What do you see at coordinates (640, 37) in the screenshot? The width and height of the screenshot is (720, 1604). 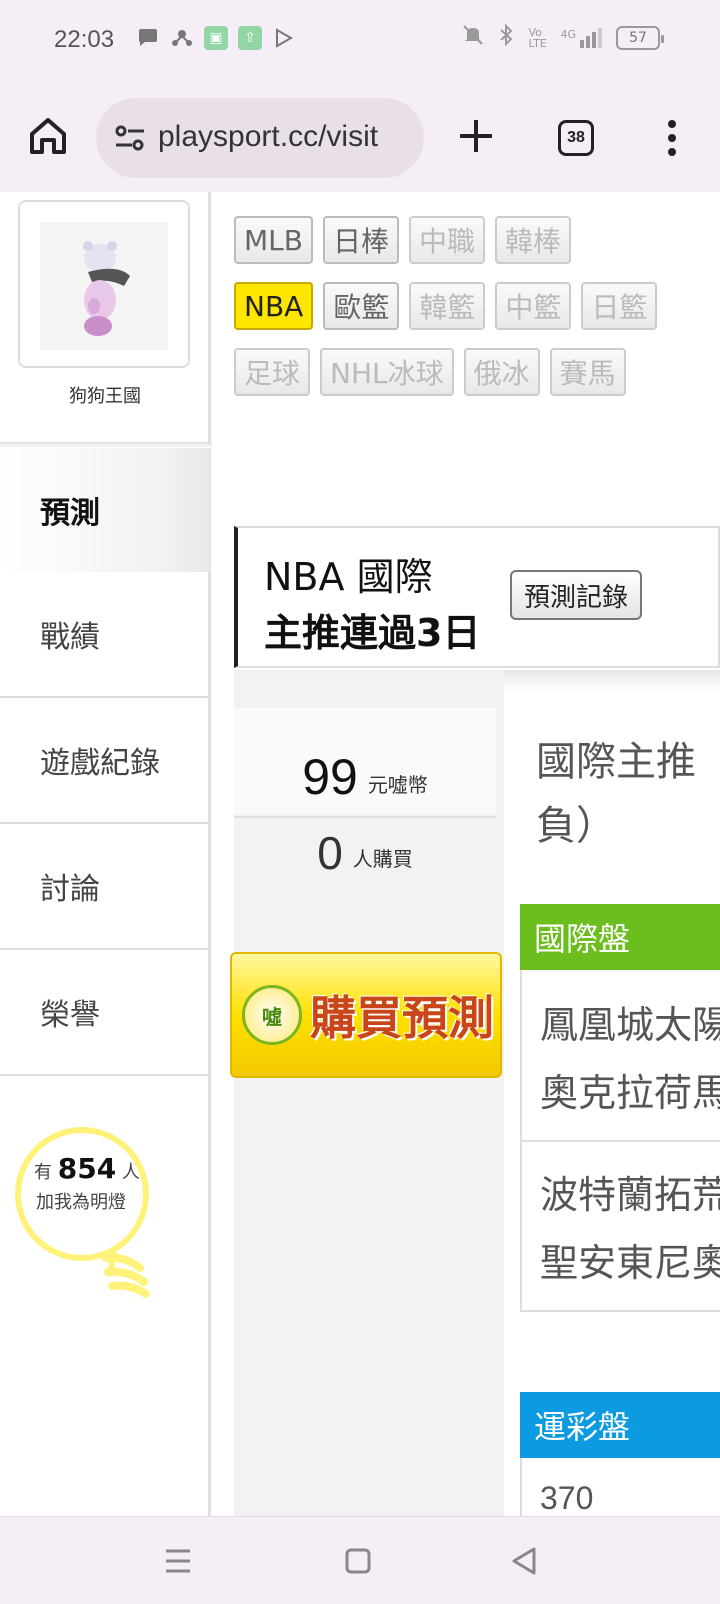 I see `battery-icon: 57` at bounding box center [640, 37].